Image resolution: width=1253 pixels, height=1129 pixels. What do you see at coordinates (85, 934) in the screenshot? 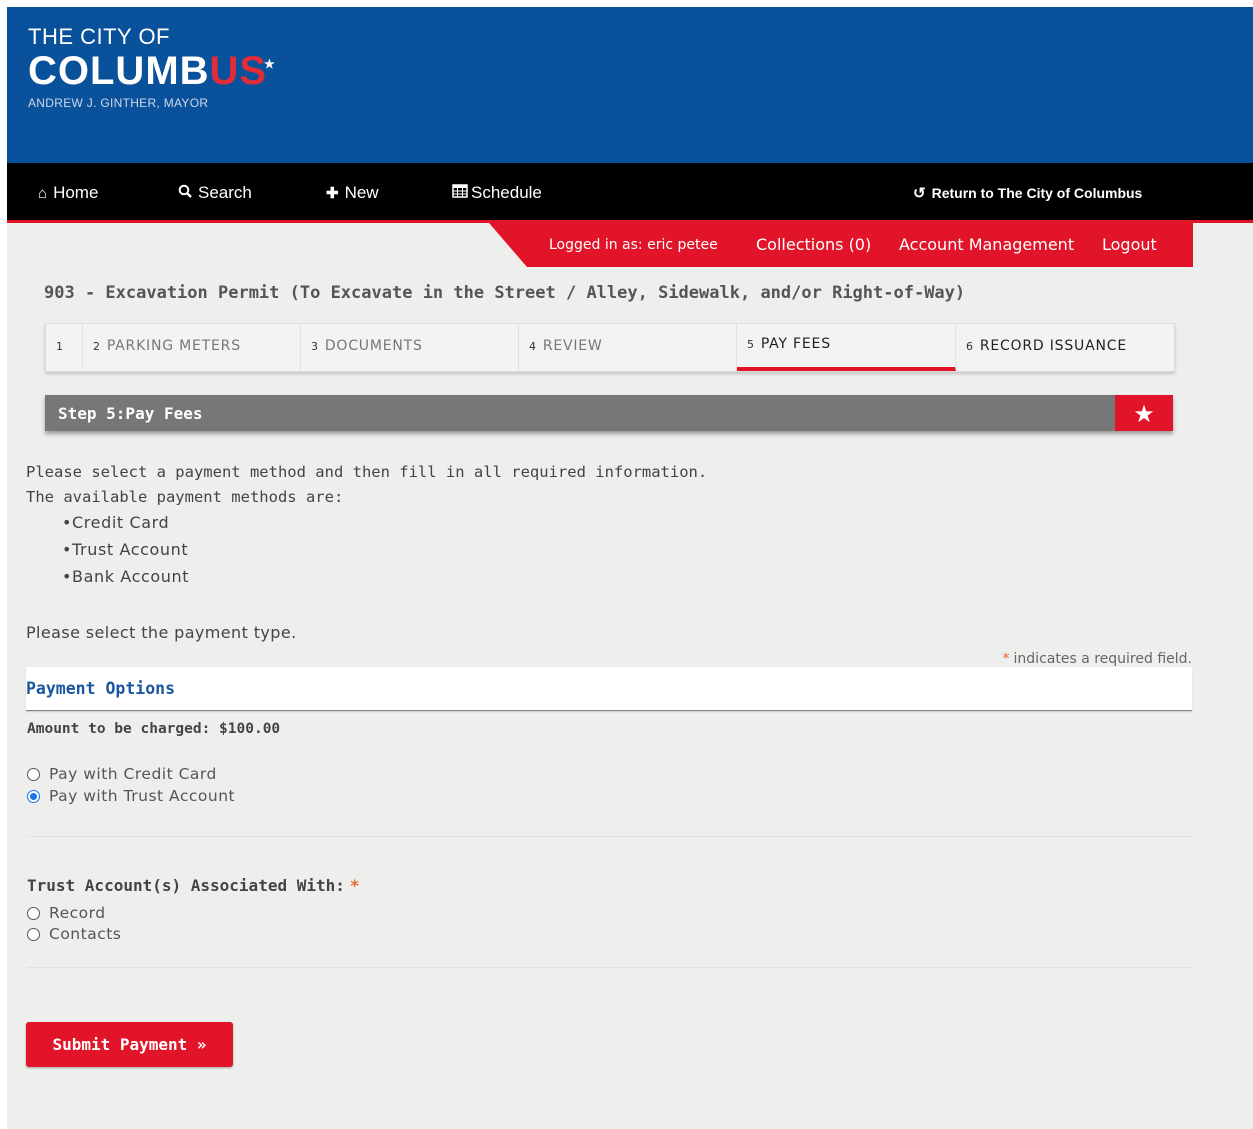
I see `radio-contacts-label: Contacts` at bounding box center [85, 934].